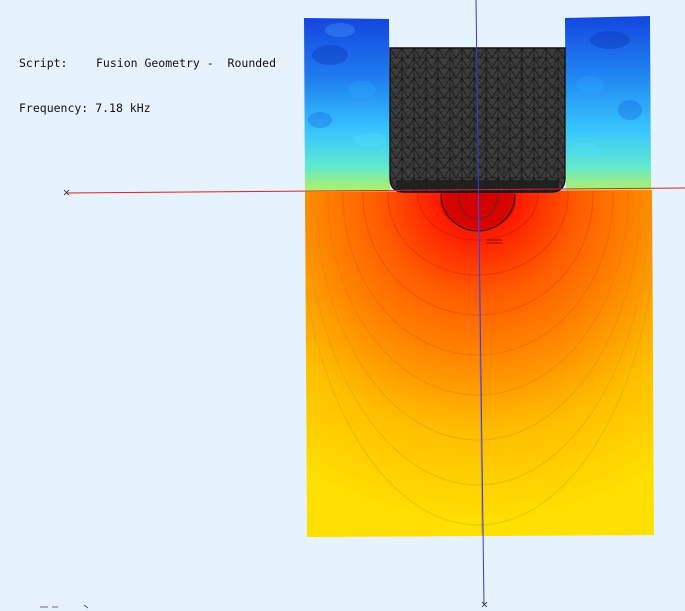 The width and height of the screenshot is (685, 611). I want to click on axis-origin-marker-bottom, so click(484, 604).